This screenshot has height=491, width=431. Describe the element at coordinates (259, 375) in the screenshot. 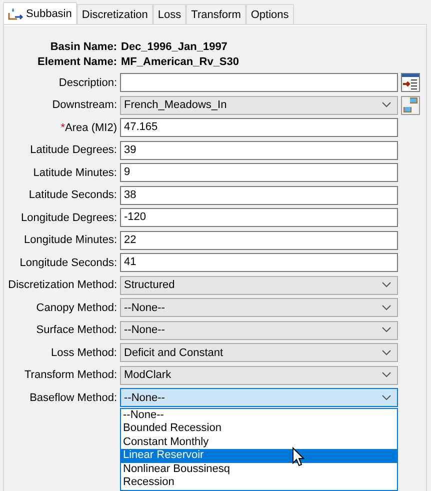

I see `dropdown: ModClark` at that location.